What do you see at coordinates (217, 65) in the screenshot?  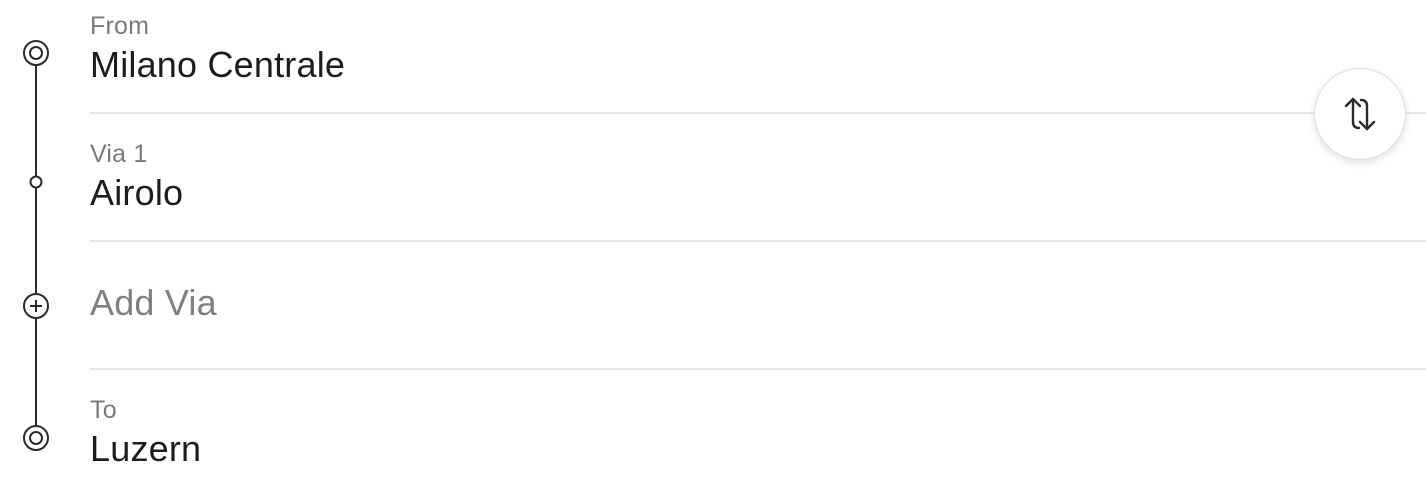 I see `from-value: Milano Centrale` at bounding box center [217, 65].